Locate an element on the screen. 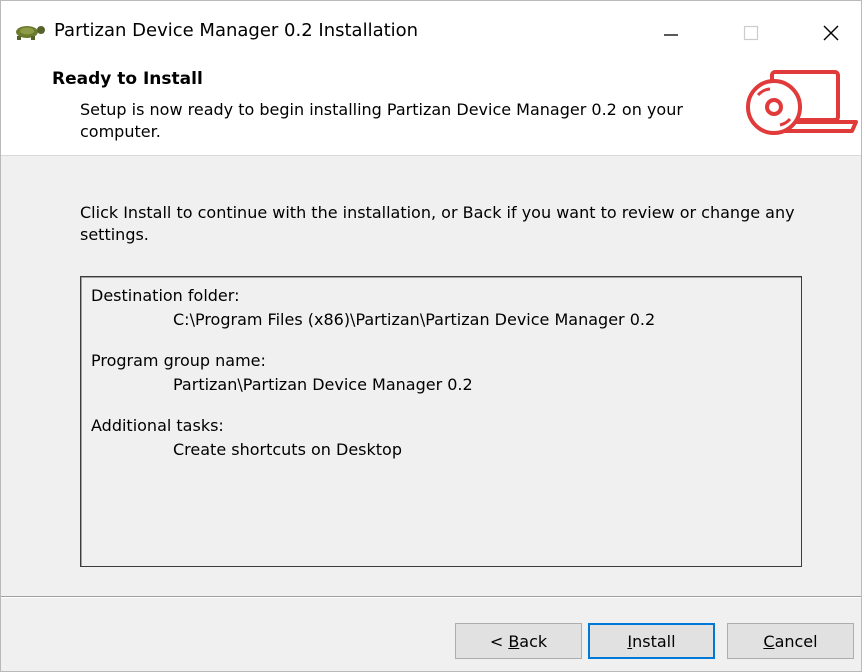 This screenshot has width=862, height=672. back-button-prefix: < is located at coordinates (499, 641).